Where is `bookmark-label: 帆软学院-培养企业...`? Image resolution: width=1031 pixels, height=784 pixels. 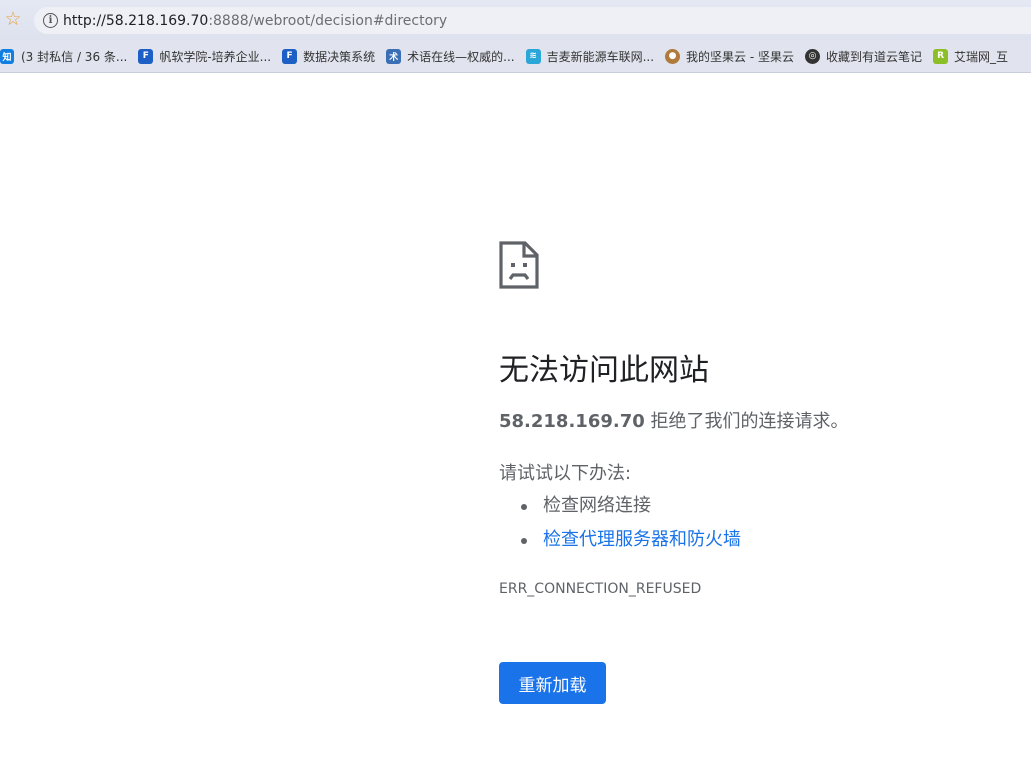
bookmark-label: 帆软学院-培养企业... is located at coordinates (215, 56).